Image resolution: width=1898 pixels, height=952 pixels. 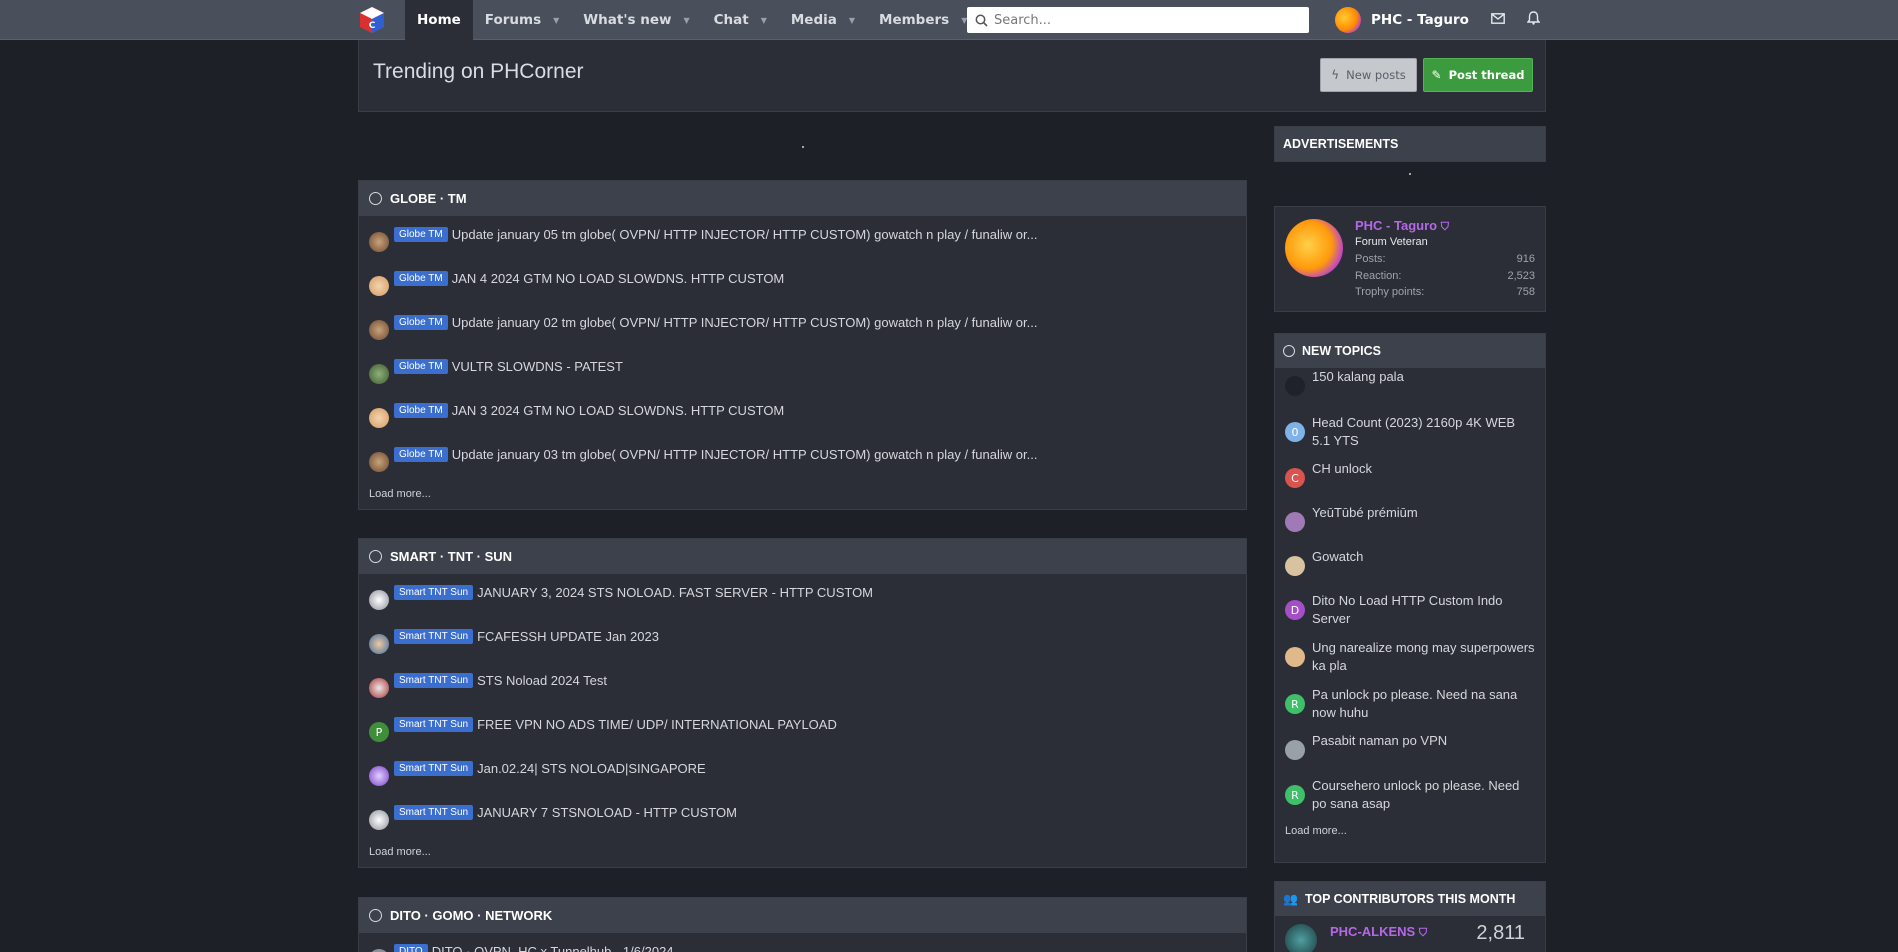 What do you see at coordinates (1410, 526) in the screenshot?
I see `list-item: YeūTūbé prémiūm` at bounding box center [1410, 526].